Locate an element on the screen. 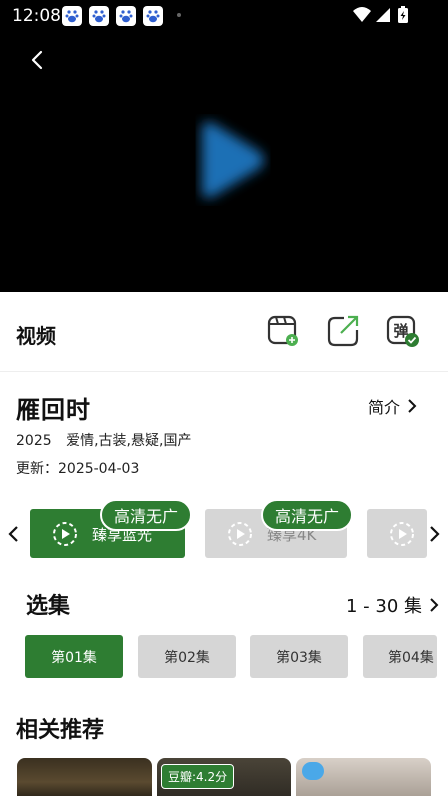 The image size is (448, 796). danmaku-toggle-button: 弹 is located at coordinates (403, 331).